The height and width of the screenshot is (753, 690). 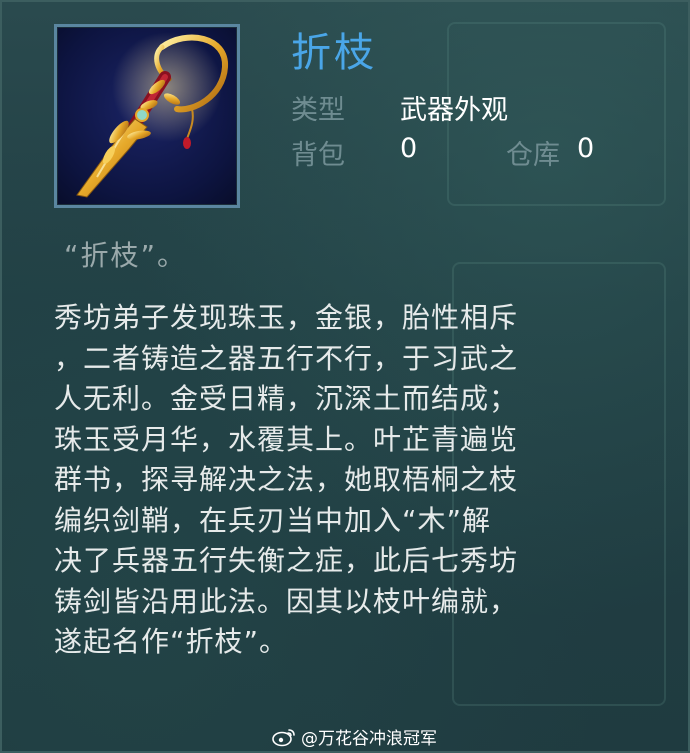 I want to click on golden-branch-sword-icon, so click(x=152, y=115).